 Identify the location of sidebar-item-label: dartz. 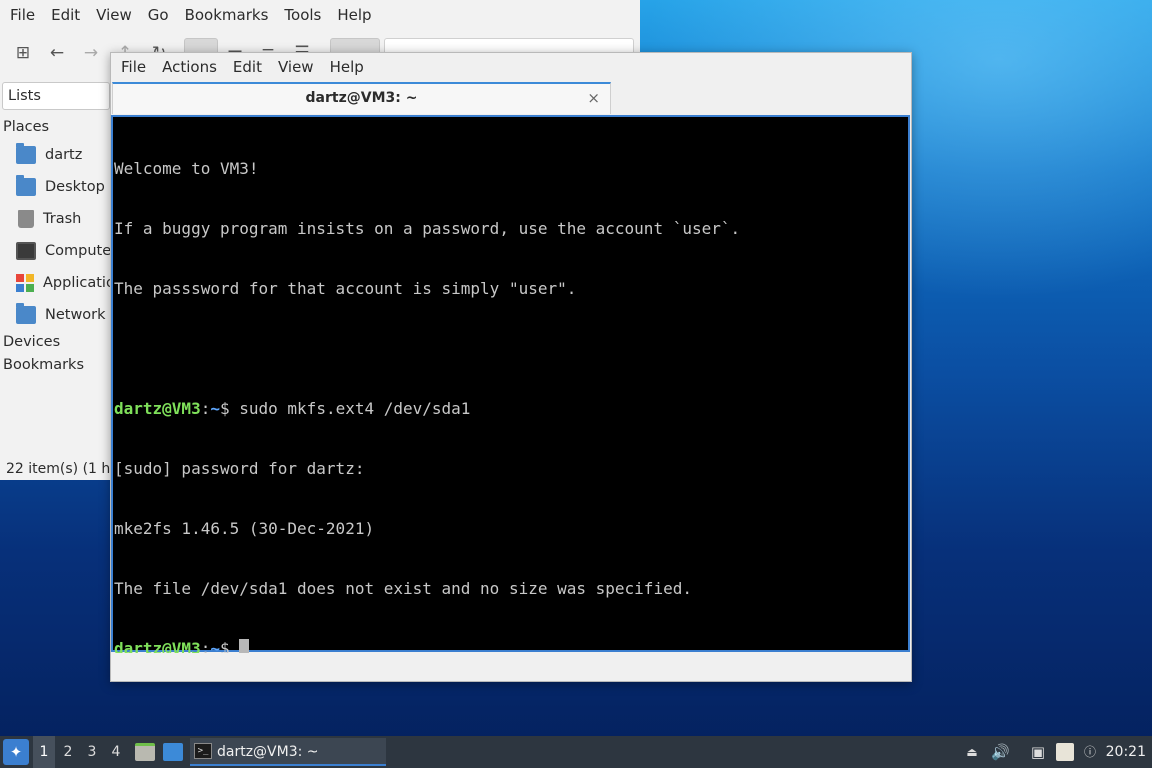
(64, 155).